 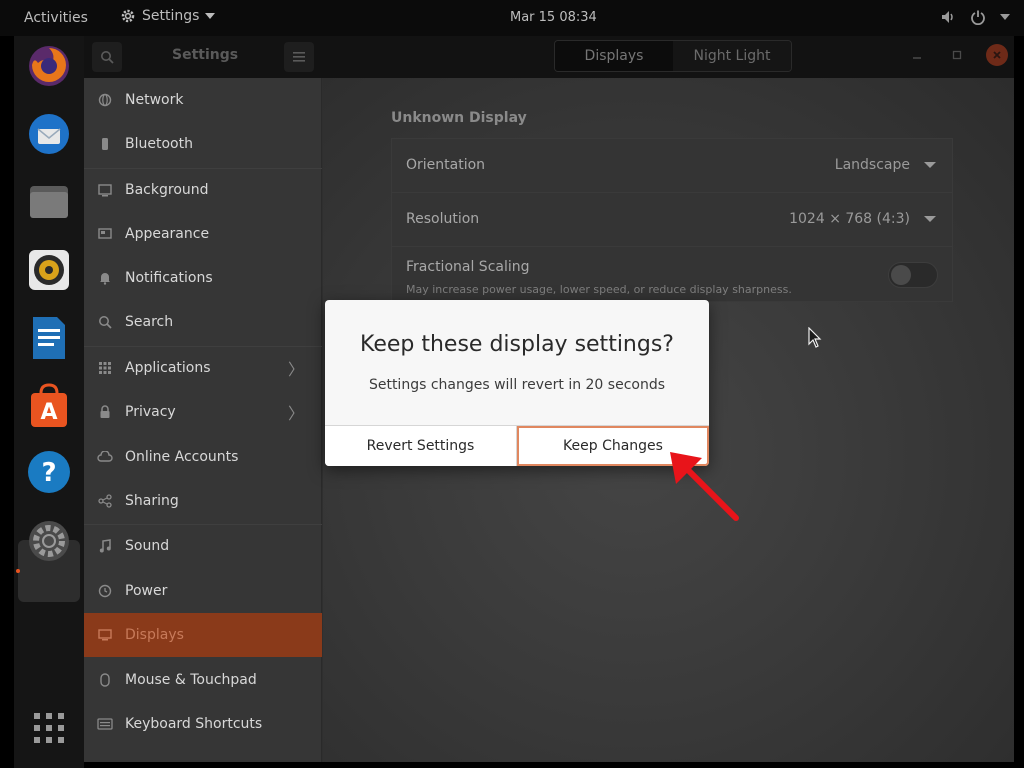 What do you see at coordinates (203, 635) in the screenshot?
I see `sidebar-item-displays: Displays` at bounding box center [203, 635].